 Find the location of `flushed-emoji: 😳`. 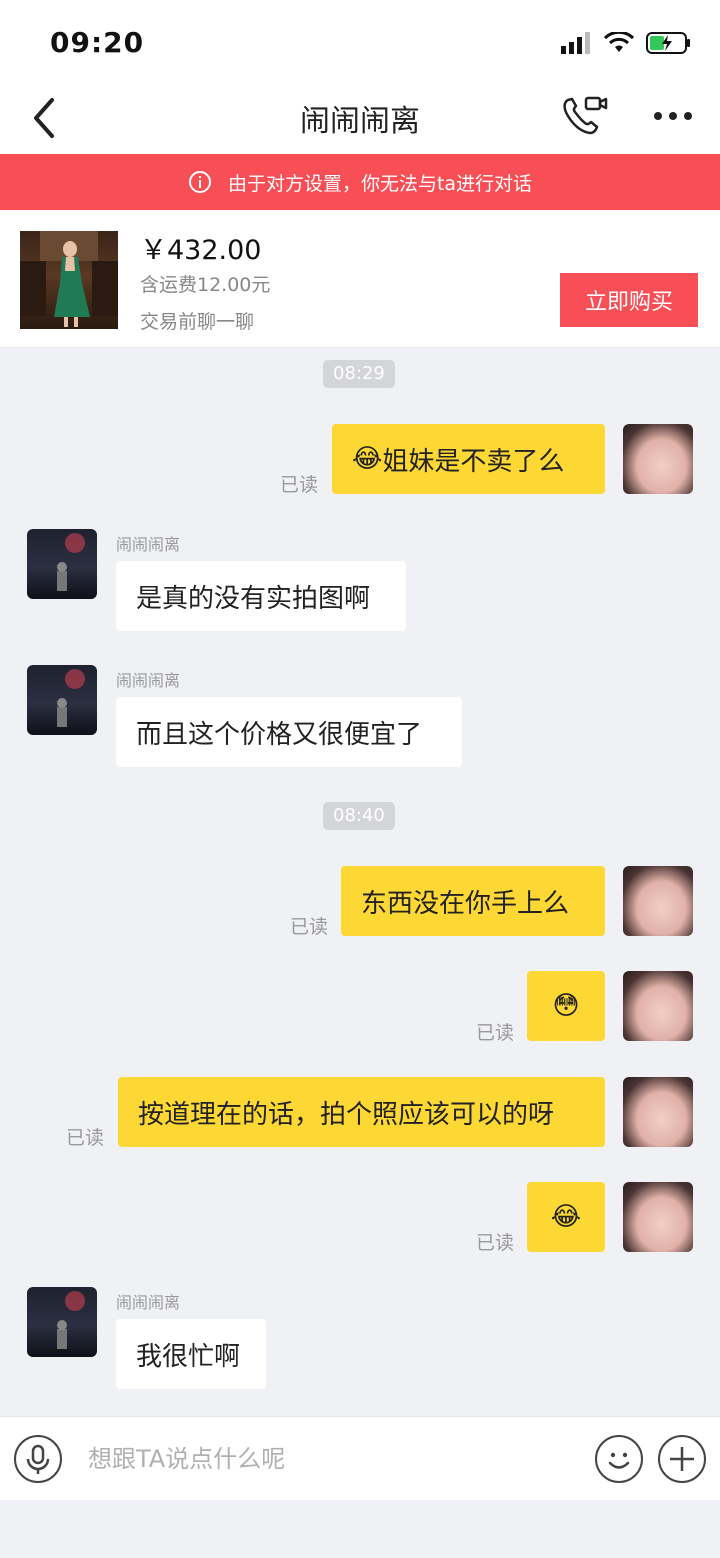

flushed-emoji: 😳 is located at coordinates (566, 1006).